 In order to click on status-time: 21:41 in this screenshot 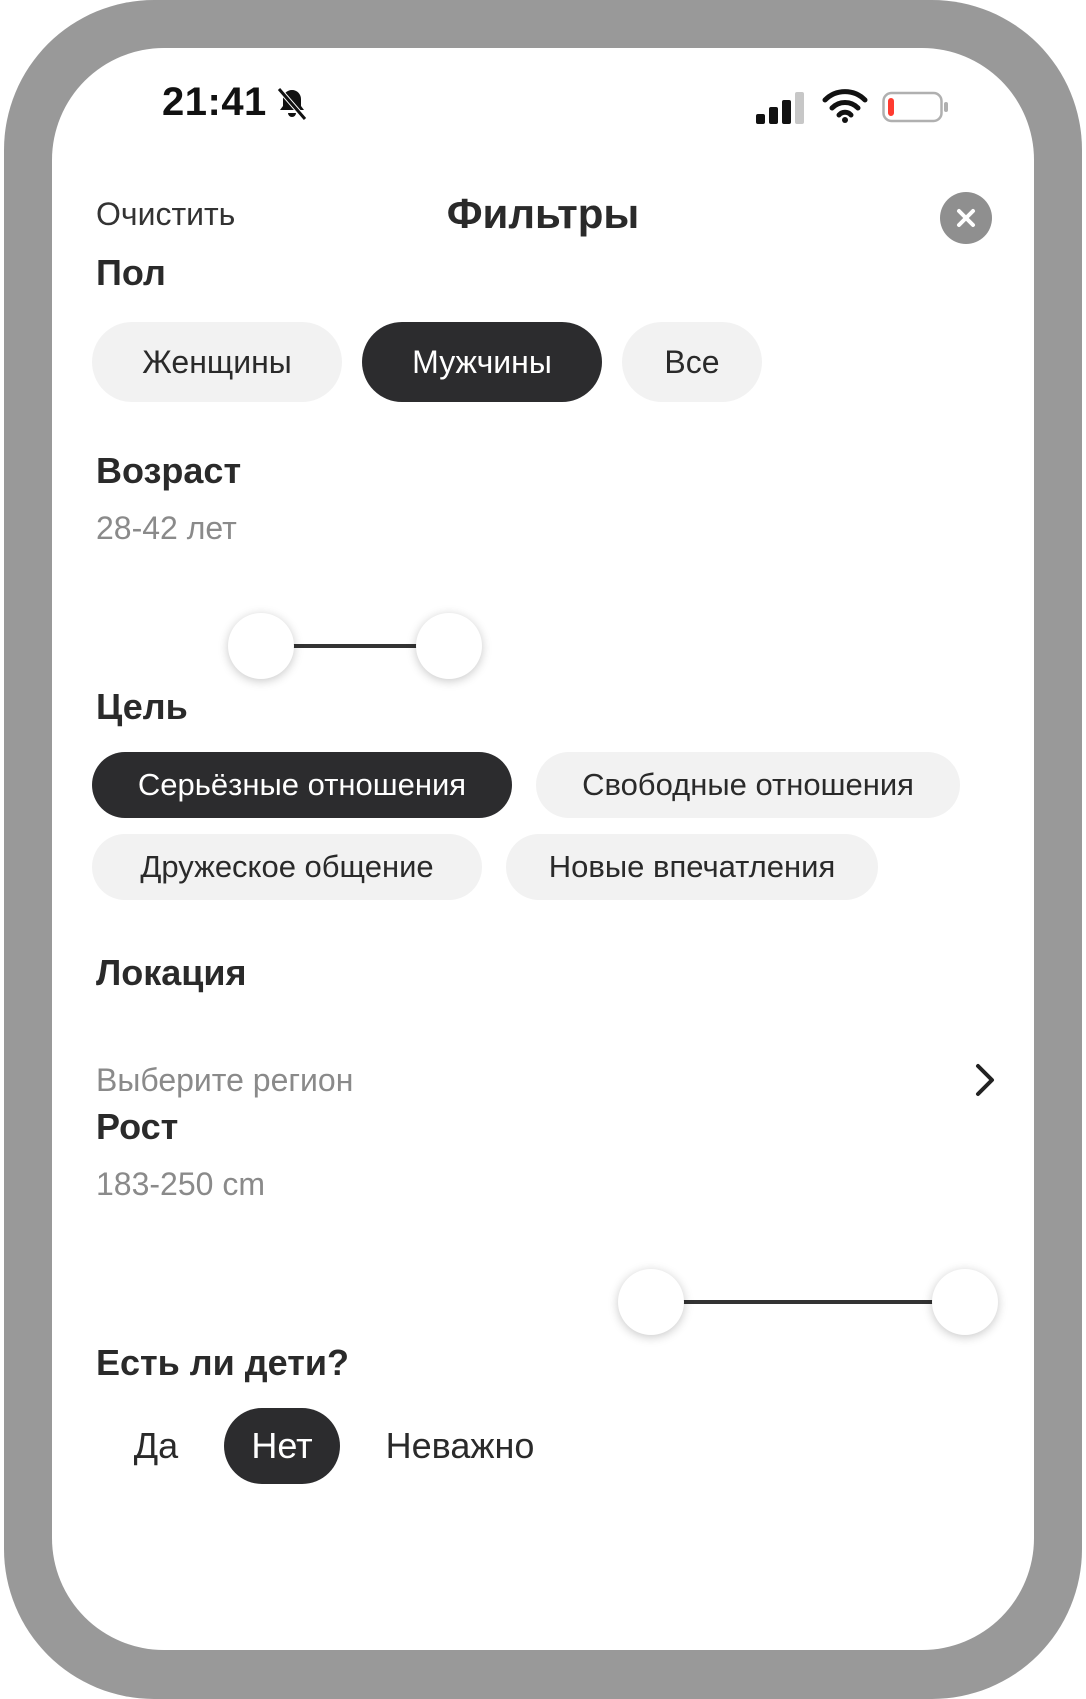, I will do `click(214, 102)`.